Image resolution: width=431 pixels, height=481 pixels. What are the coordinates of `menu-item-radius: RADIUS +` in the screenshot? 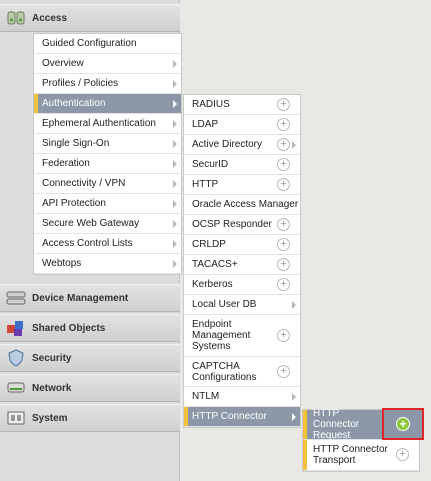 It's located at (242, 105).